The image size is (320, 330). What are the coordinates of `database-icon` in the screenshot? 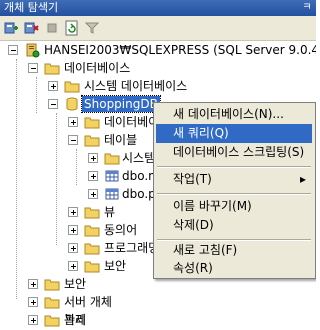 It's located at (72, 104).